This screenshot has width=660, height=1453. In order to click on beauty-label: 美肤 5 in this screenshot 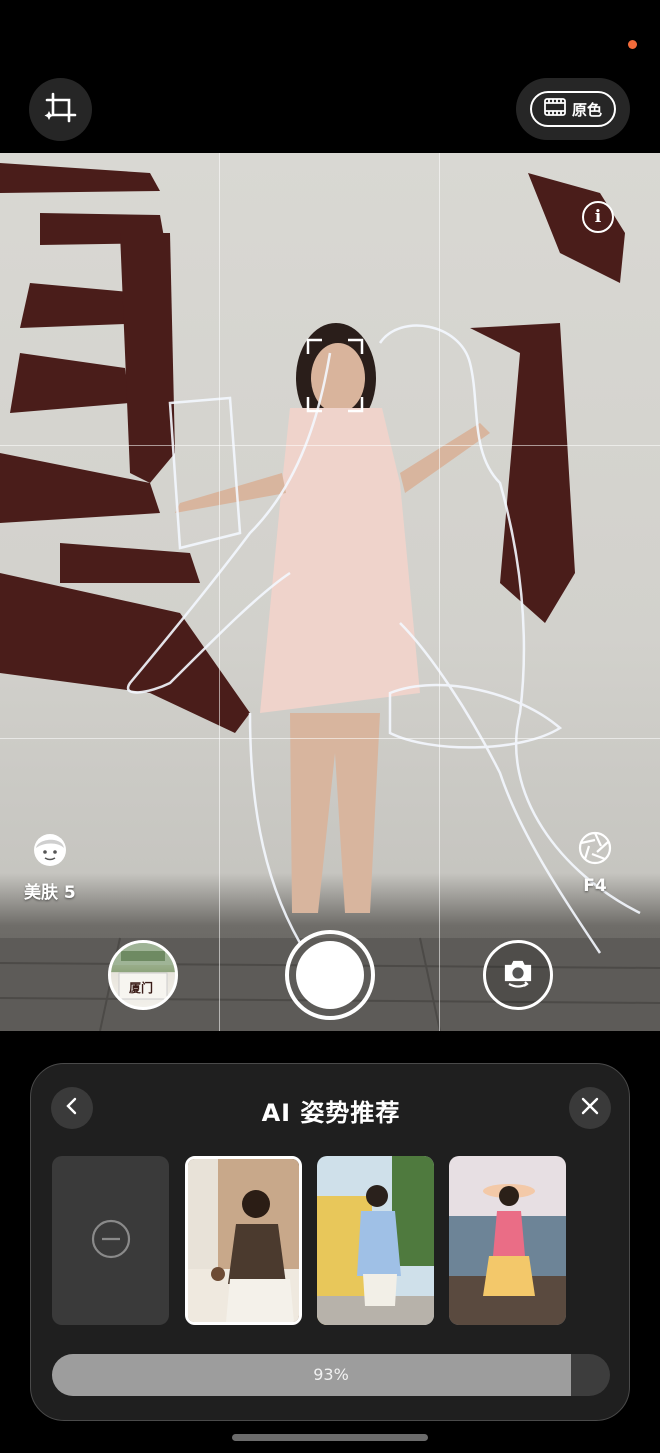, I will do `click(50, 893)`.